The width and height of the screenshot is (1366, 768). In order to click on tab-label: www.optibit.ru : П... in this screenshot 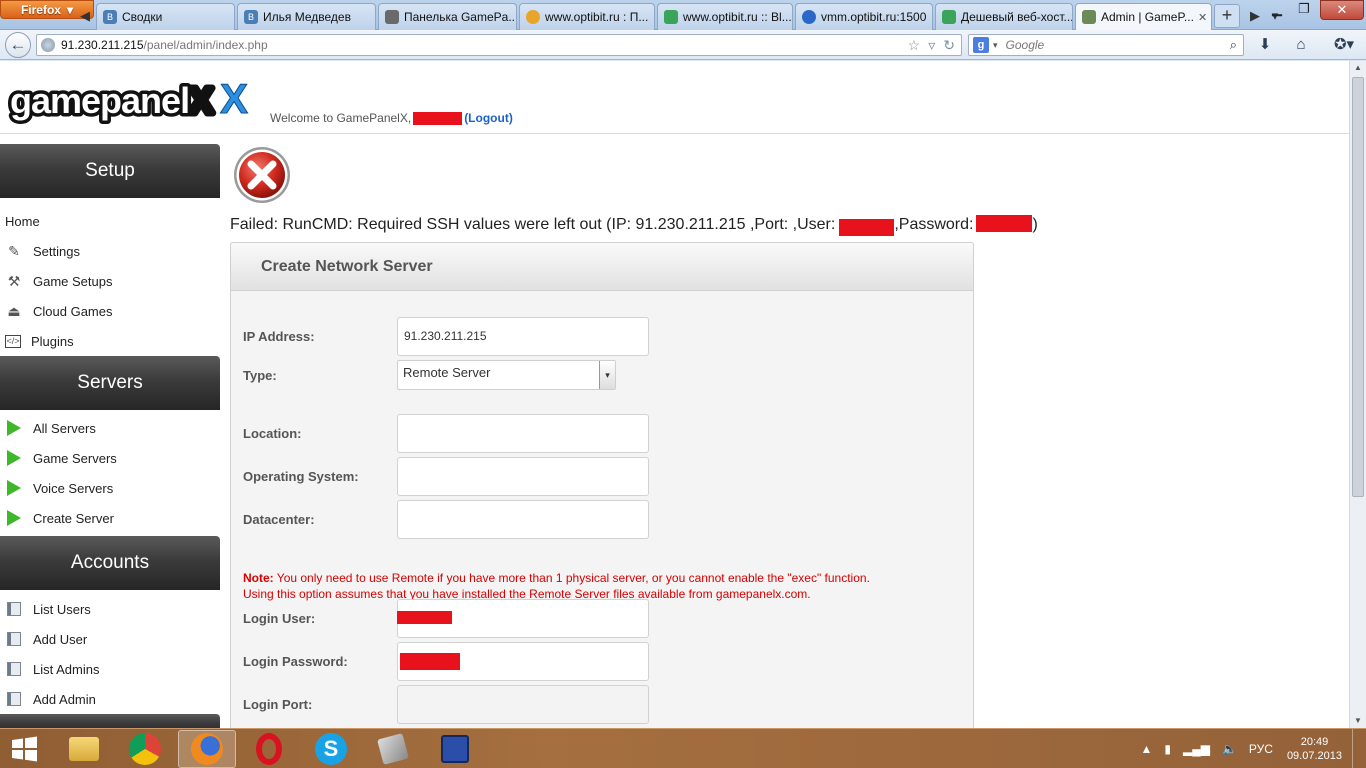, I will do `click(597, 17)`.